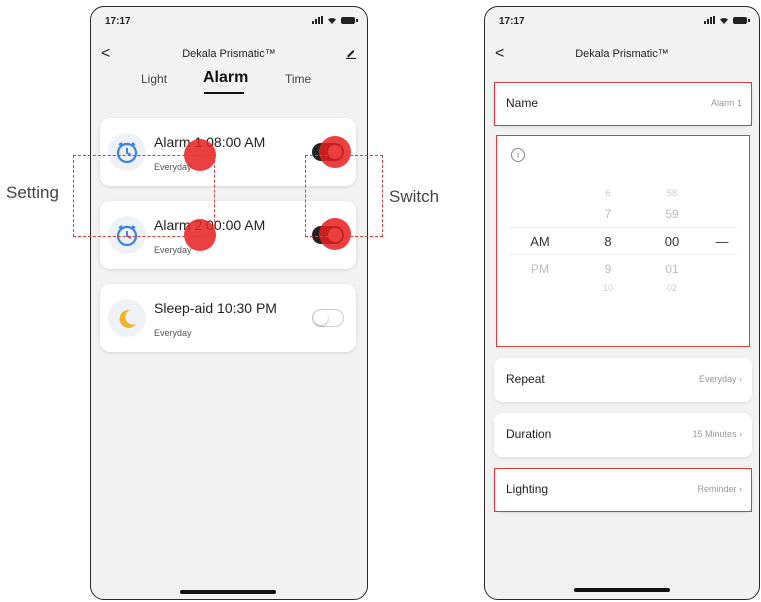 This screenshot has height=602, width=761. I want to click on setting-highlight-box, so click(144, 196).